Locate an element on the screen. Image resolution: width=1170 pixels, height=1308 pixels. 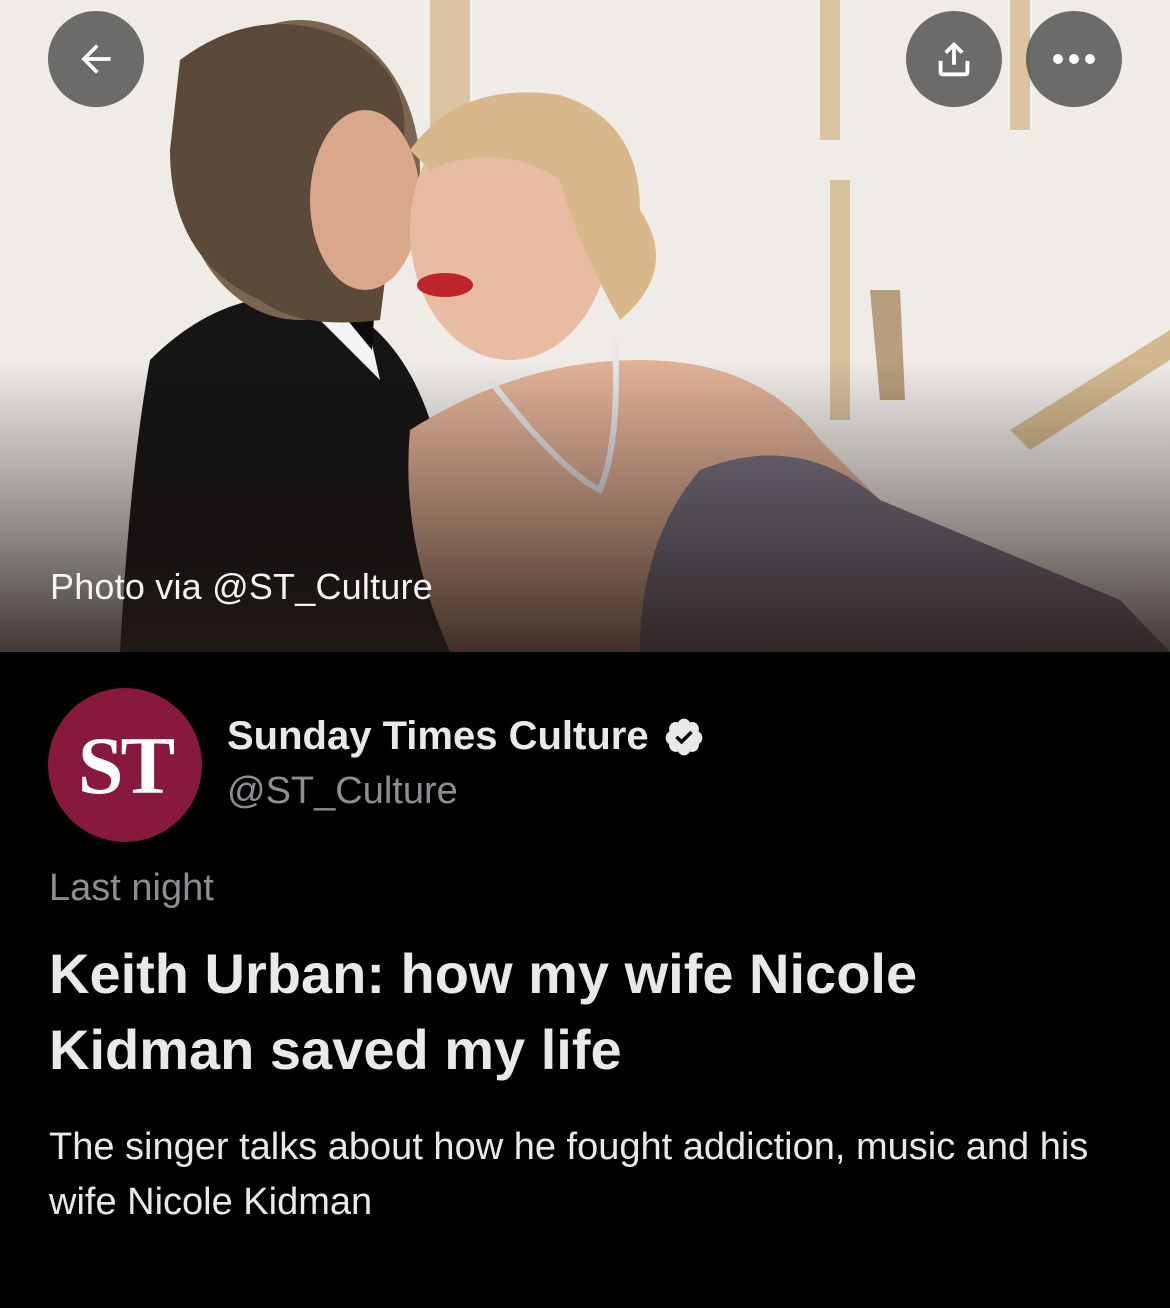
share-upload-icon is located at coordinates (954, 59).